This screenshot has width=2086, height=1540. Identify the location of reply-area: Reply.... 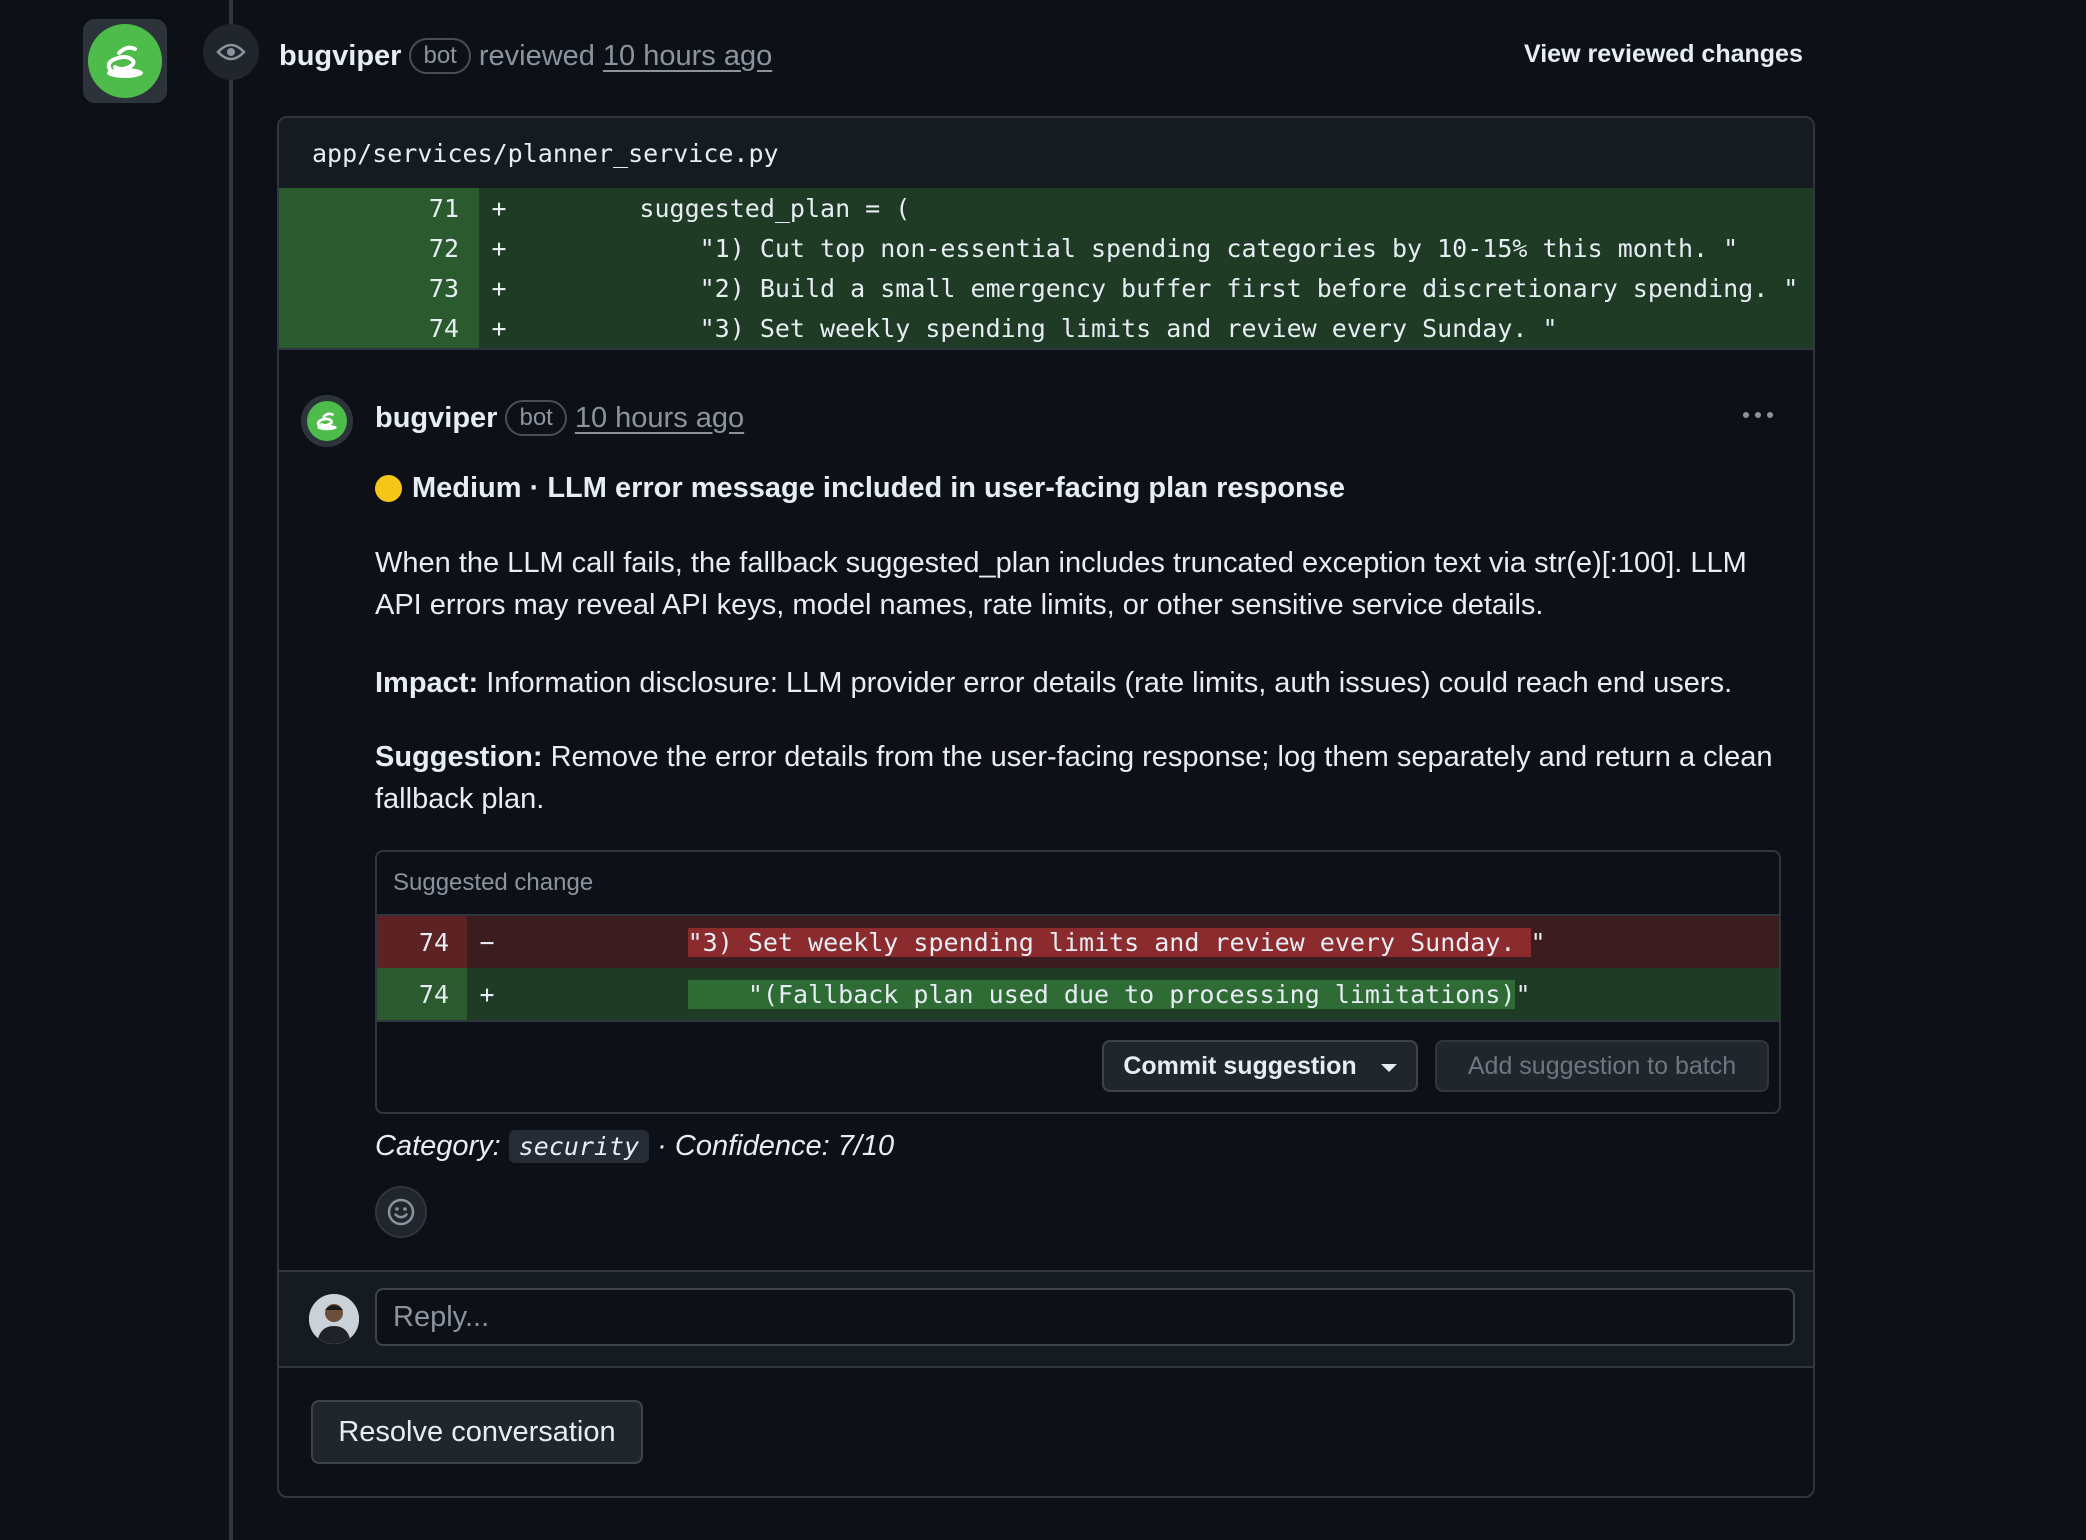
(1046, 1319).